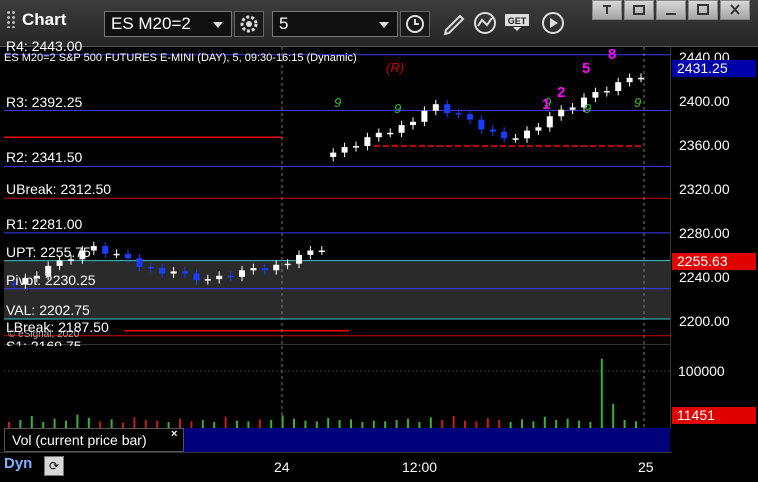 The height and width of the screenshot is (482, 758). I want to click on maximize-icon, so click(703, 9).